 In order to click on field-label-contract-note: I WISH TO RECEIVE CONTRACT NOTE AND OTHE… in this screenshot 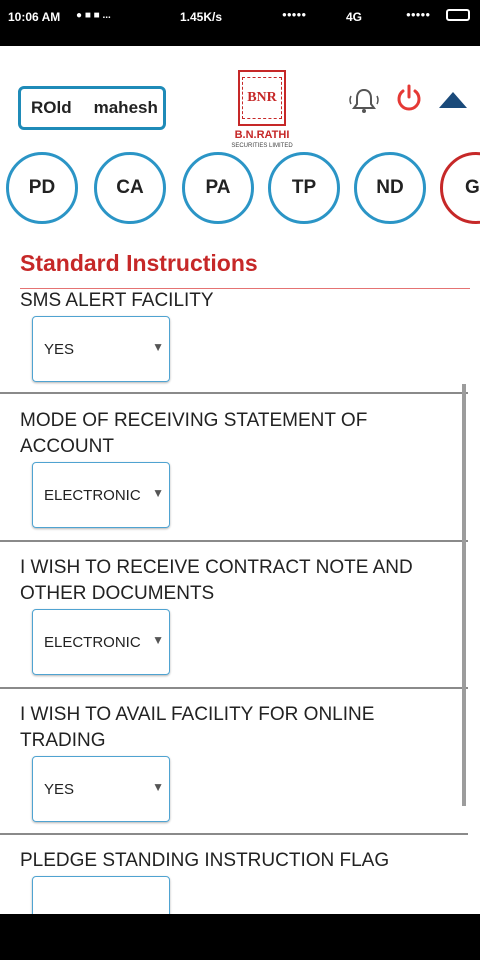, I will do `click(216, 580)`.